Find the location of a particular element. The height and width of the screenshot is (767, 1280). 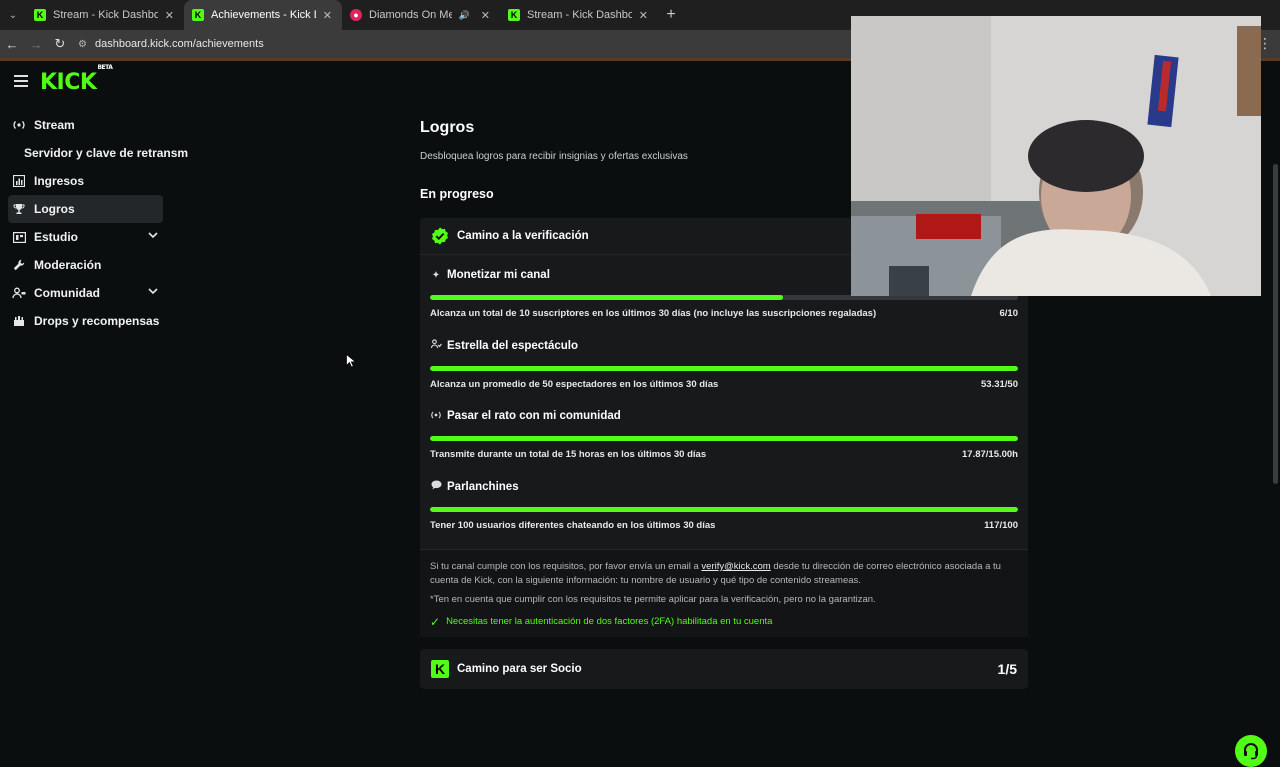

url-text: dashboard.kick.com/achievements is located at coordinates (179, 44).